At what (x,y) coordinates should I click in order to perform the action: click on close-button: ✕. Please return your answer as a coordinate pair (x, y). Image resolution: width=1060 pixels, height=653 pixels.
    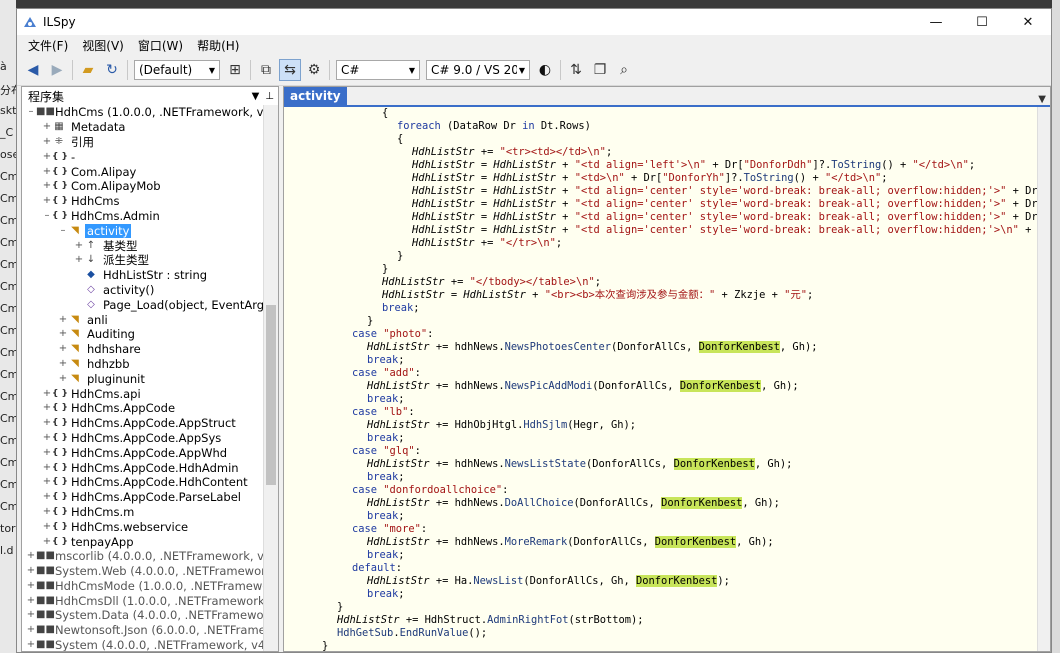
    Looking at the image, I should click on (1028, 22).